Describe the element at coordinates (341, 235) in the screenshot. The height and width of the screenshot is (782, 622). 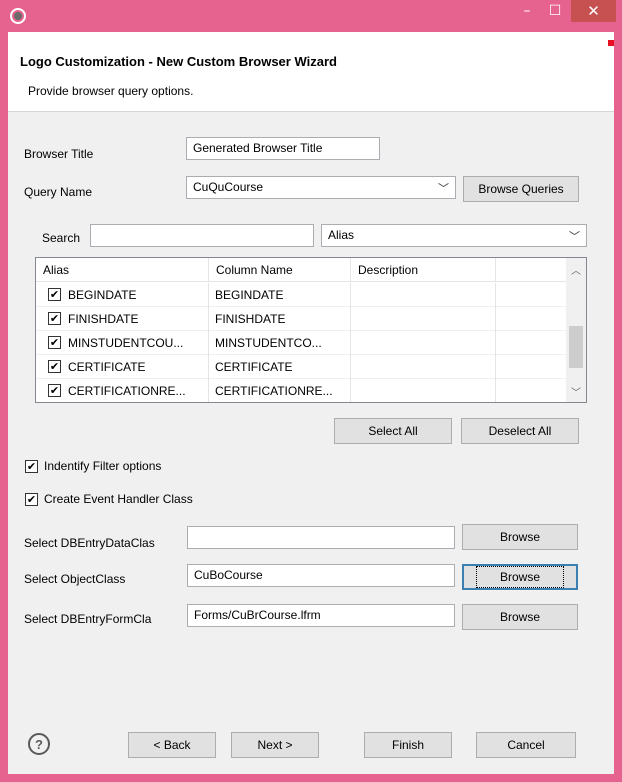
I see `search-by-value: Alias` at that location.